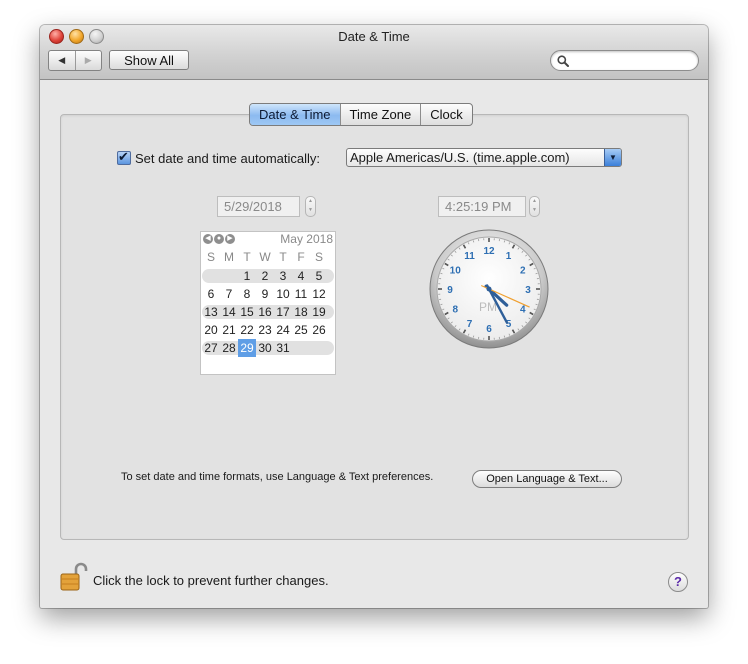 The image size is (748, 664). Describe the element at coordinates (488, 307) in the screenshot. I see `am-pm-label: PM` at that location.